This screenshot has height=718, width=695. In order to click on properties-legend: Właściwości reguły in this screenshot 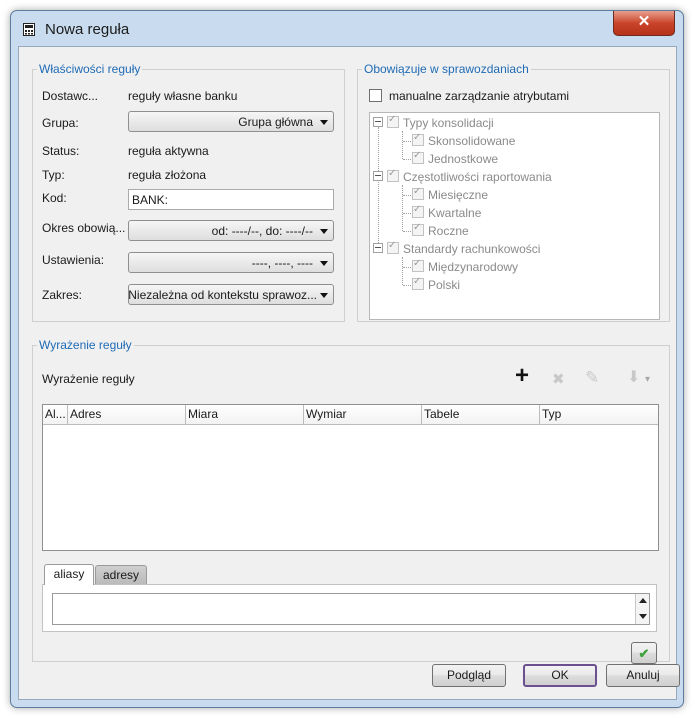, I will do `click(90, 69)`.